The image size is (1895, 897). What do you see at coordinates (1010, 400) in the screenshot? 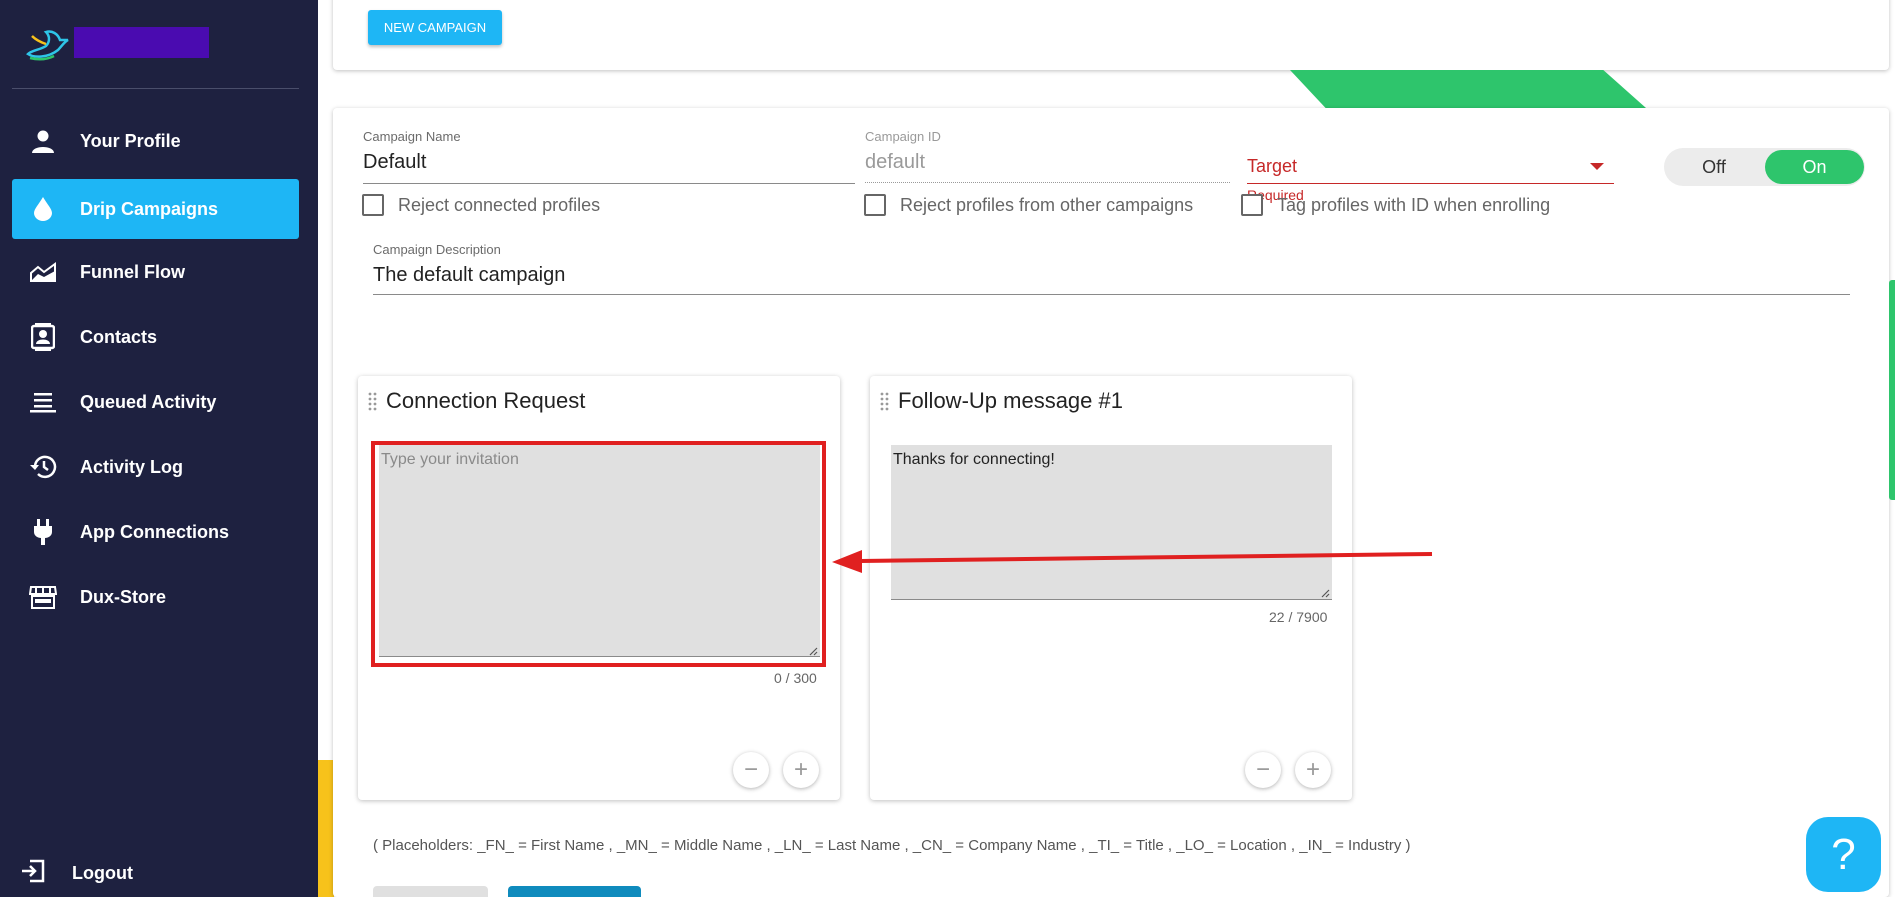
I see `message-title: Follow-Up message #1` at bounding box center [1010, 400].